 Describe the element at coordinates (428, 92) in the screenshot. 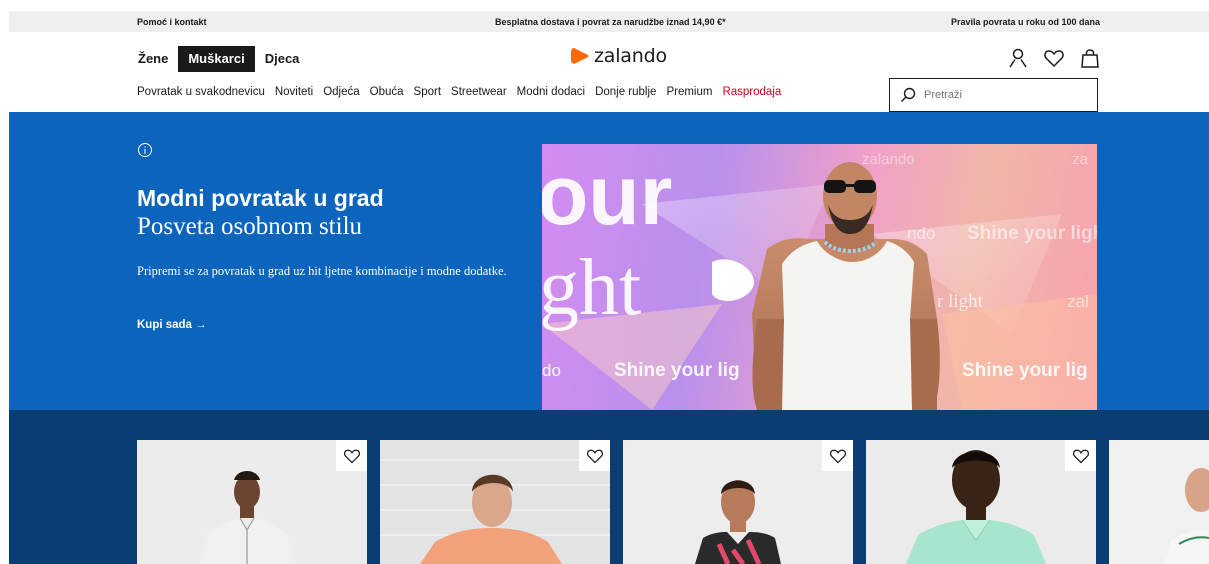

I see `nav-sport: Sport` at that location.